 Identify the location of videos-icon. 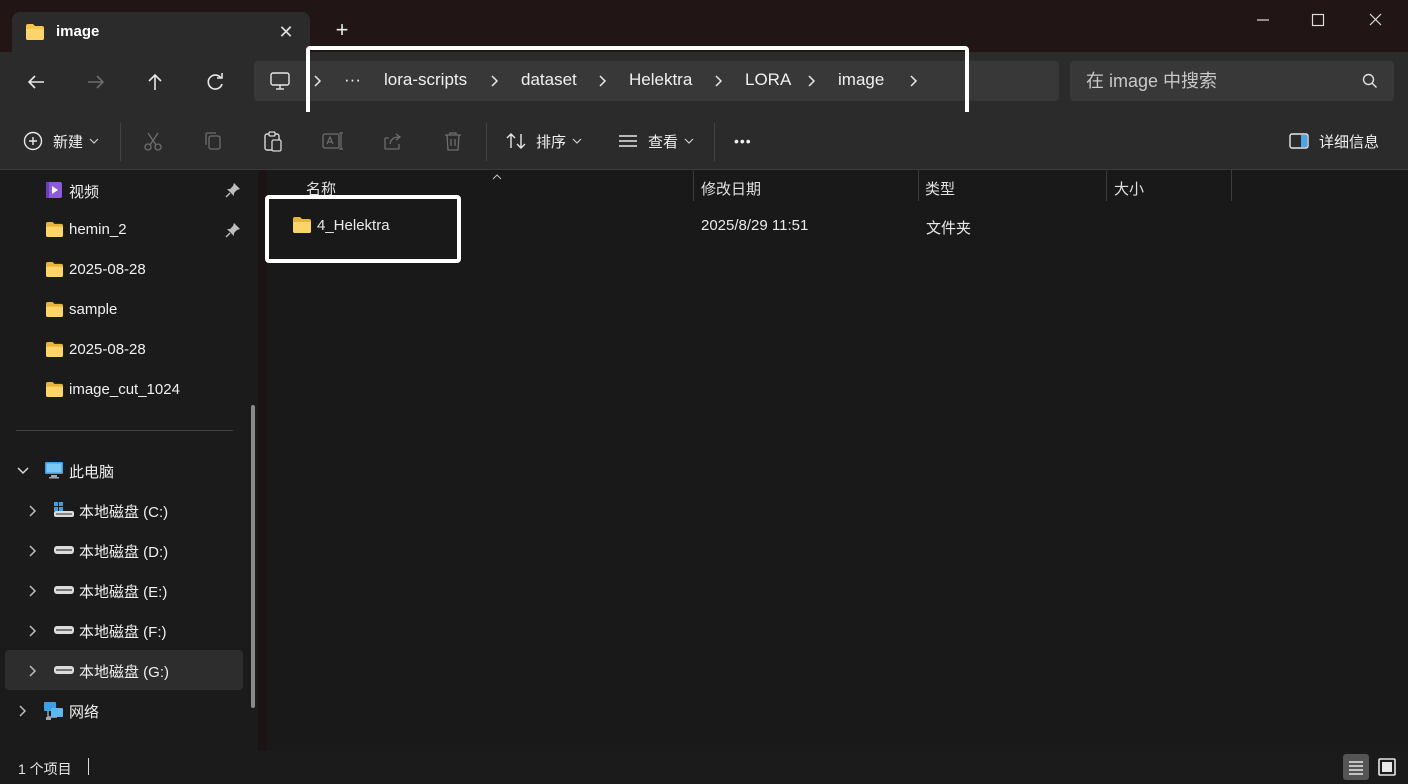
(54, 192).